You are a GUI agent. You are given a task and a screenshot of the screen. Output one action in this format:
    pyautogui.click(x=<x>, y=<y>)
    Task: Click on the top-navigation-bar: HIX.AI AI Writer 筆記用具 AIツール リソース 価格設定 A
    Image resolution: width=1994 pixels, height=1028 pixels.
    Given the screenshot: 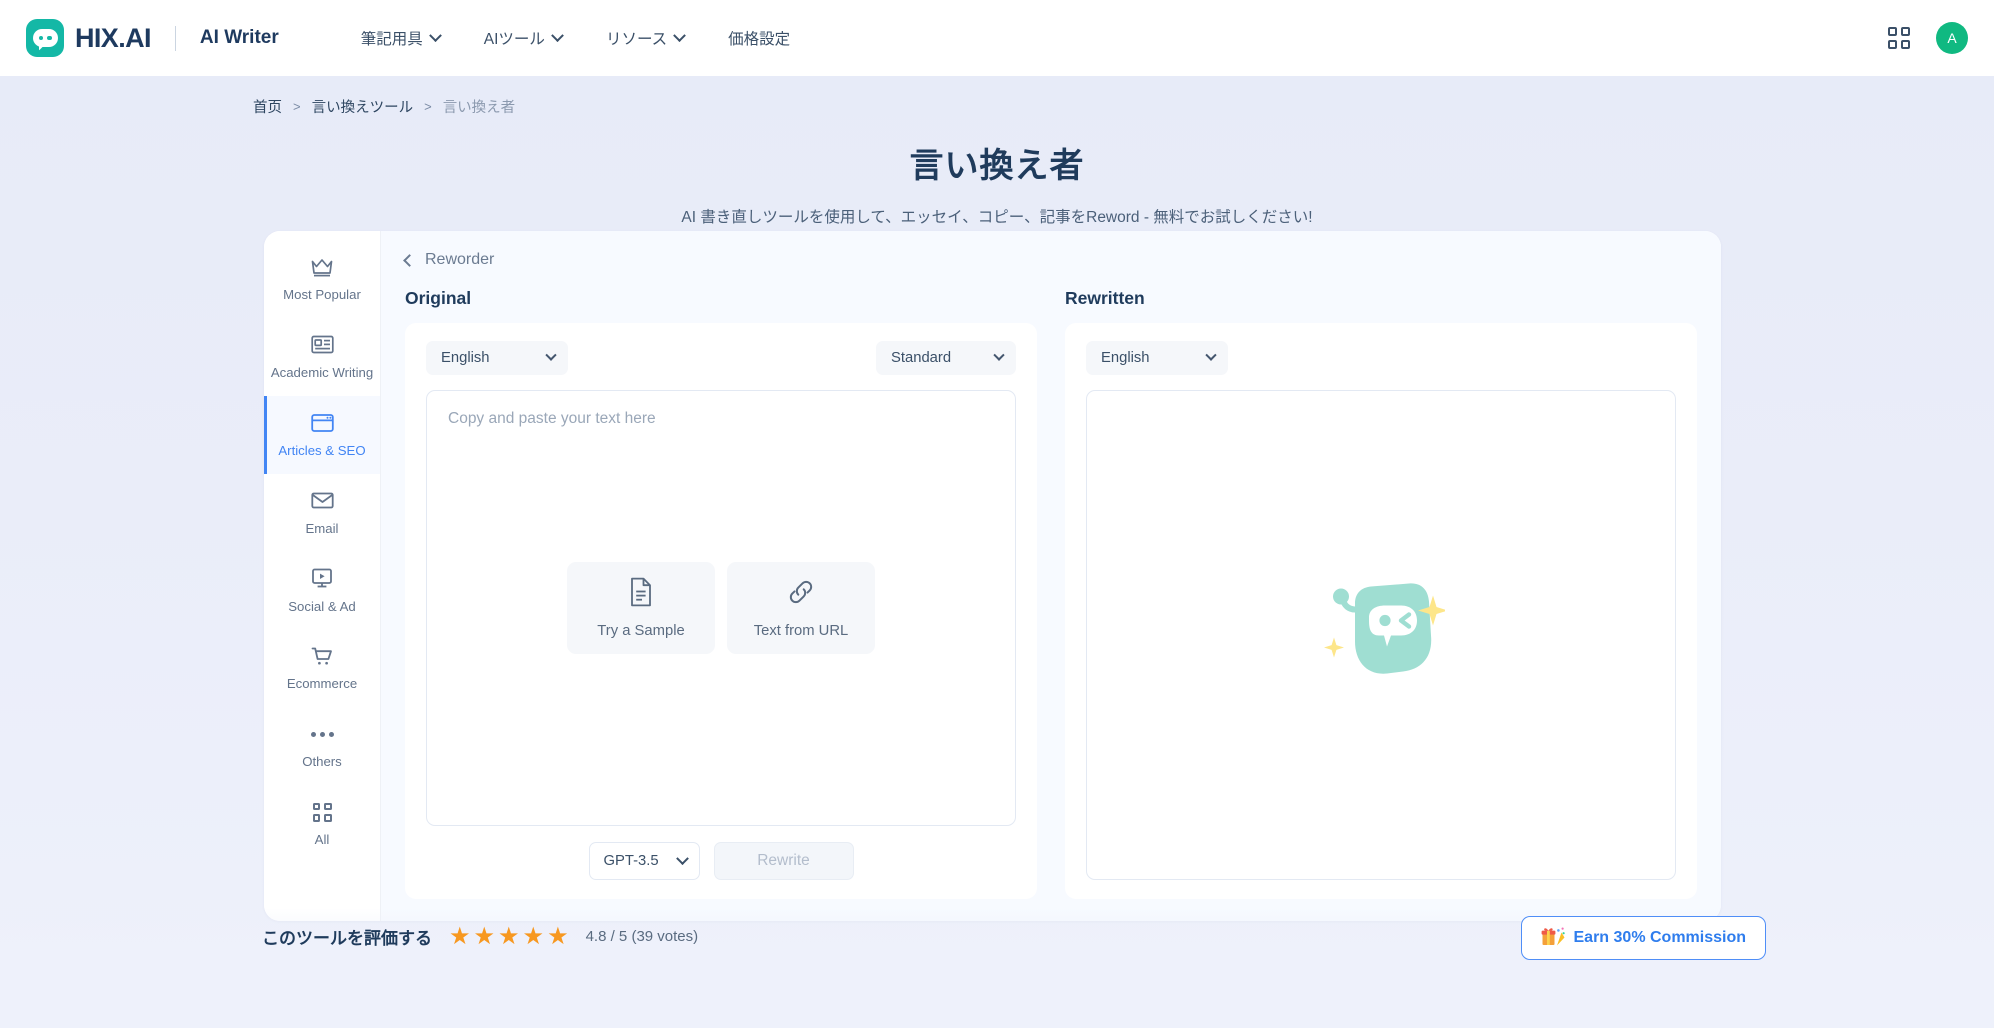 What is the action you would take?
    pyautogui.click(x=997, y=38)
    